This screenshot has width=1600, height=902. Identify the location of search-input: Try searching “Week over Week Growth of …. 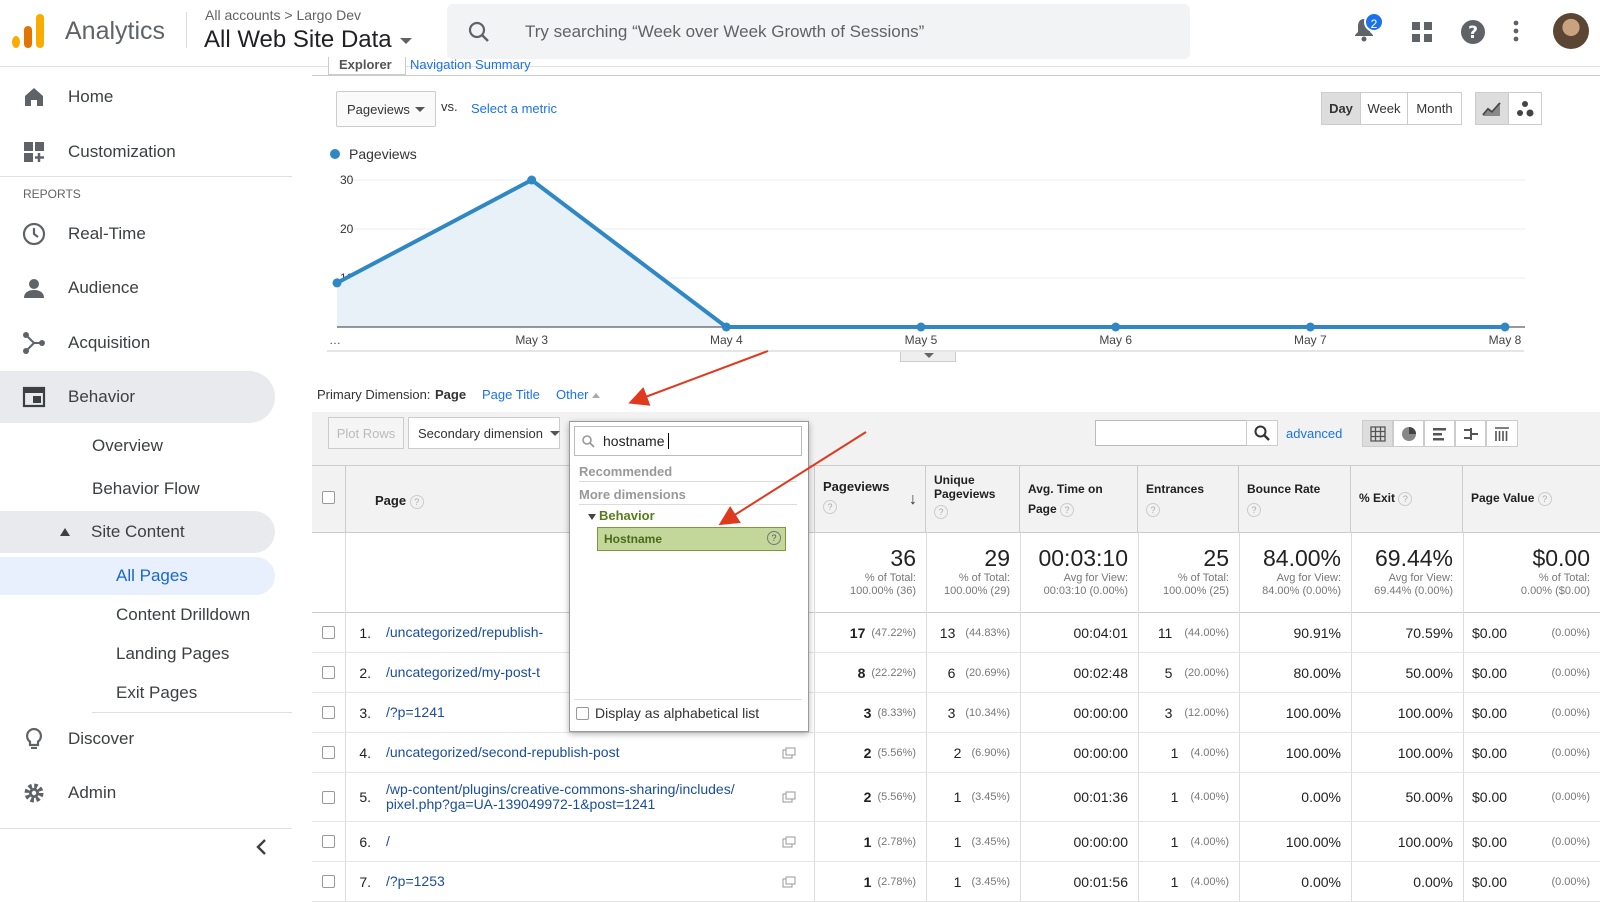
(818, 31).